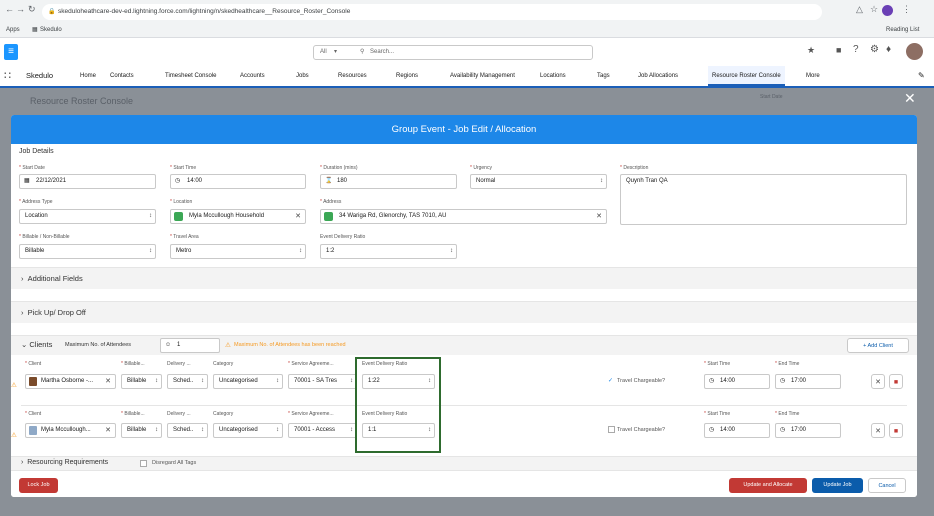 This screenshot has height=516, width=934. Describe the element at coordinates (302, 76) in the screenshot. I see `nav-jobs: Jobs` at that location.